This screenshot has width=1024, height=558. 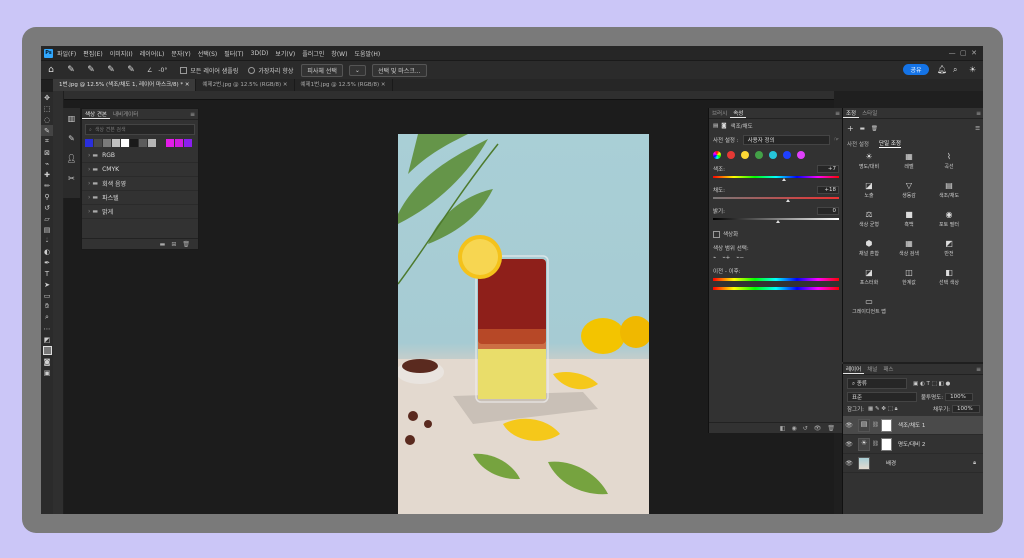 I want to click on tab-styles: 스타일, so click(x=869, y=113).